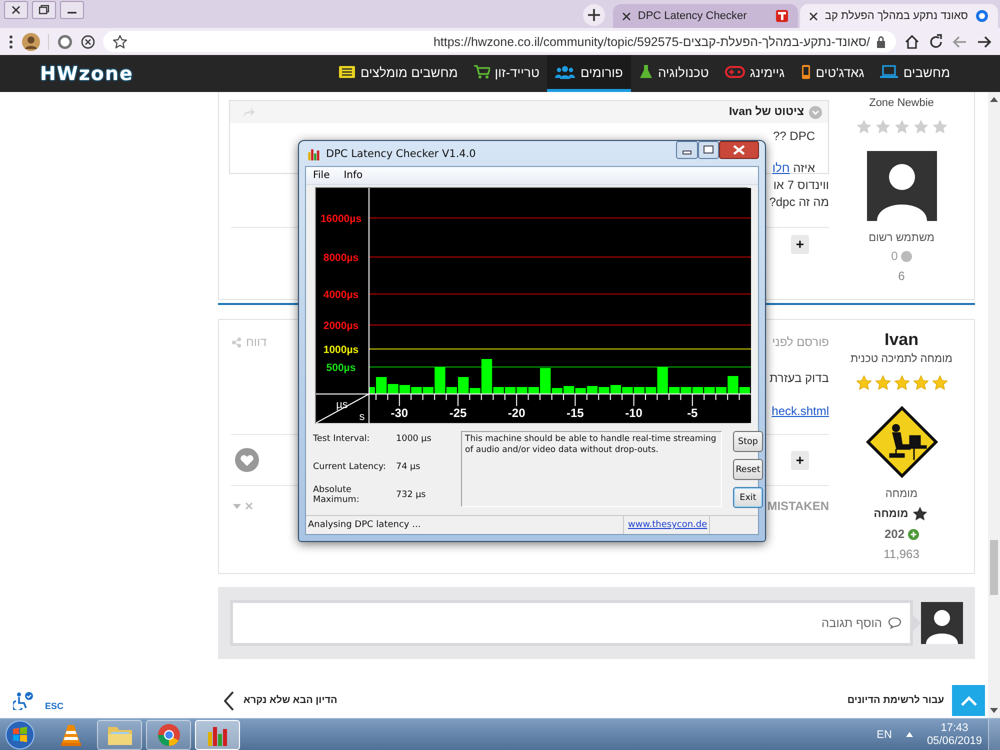 The height and width of the screenshot is (750, 1000). What do you see at coordinates (748, 441) in the screenshot?
I see `dialog-button: Stop` at bounding box center [748, 441].